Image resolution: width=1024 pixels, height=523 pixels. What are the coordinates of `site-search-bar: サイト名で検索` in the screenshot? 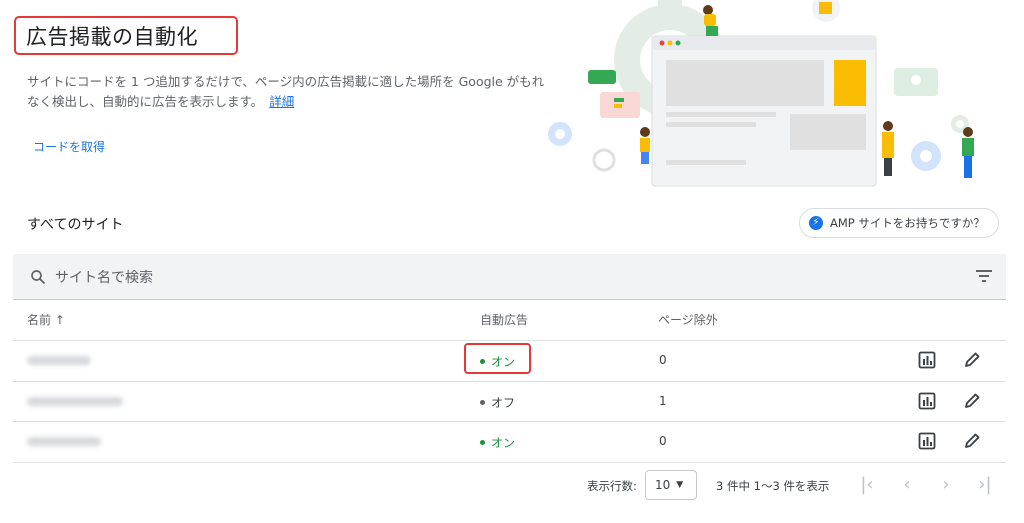 It's located at (509, 277).